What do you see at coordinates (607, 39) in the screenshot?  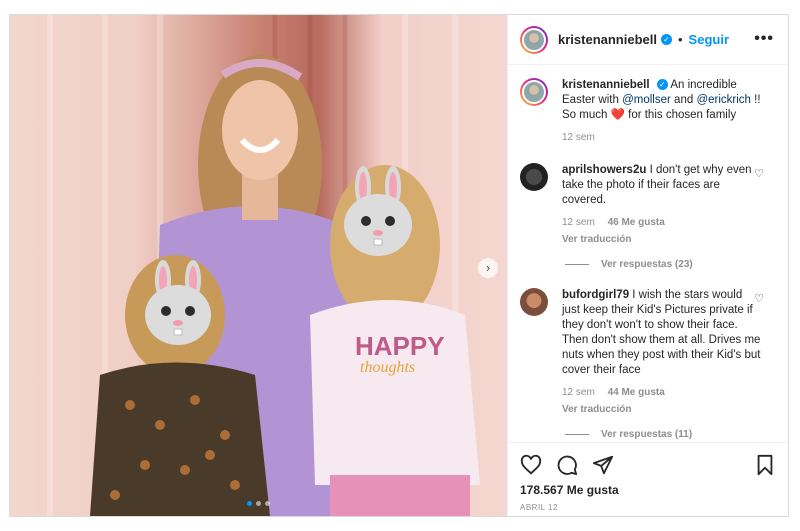 I see `author-username: kristenanniebell` at bounding box center [607, 39].